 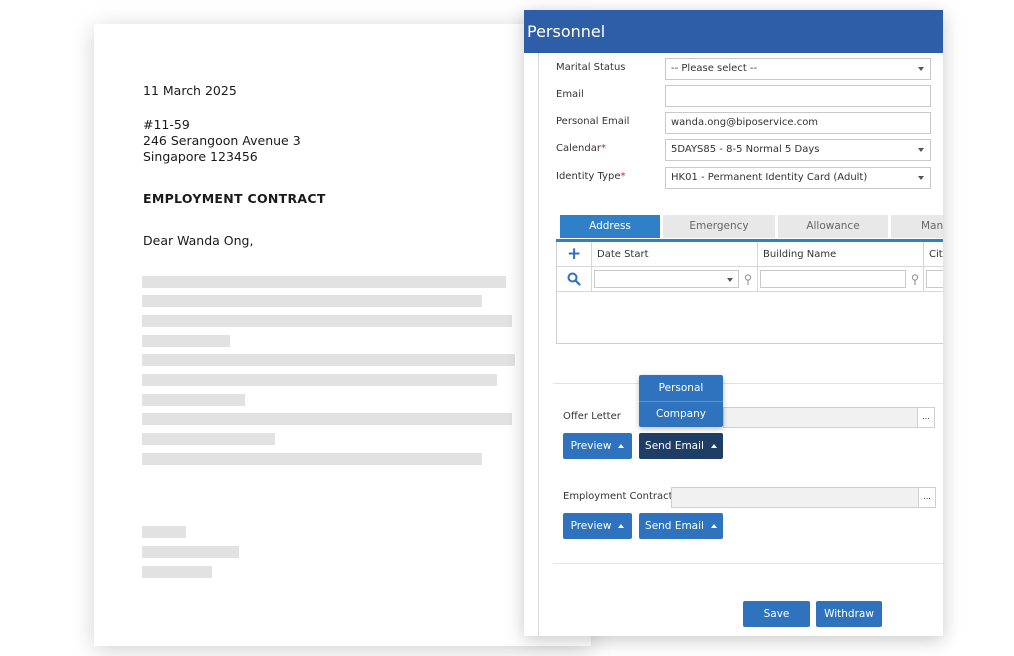 What do you see at coordinates (234, 198) in the screenshot?
I see `letter-title: EMPLOYMENT CONTRACT` at bounding box center [234, 198].